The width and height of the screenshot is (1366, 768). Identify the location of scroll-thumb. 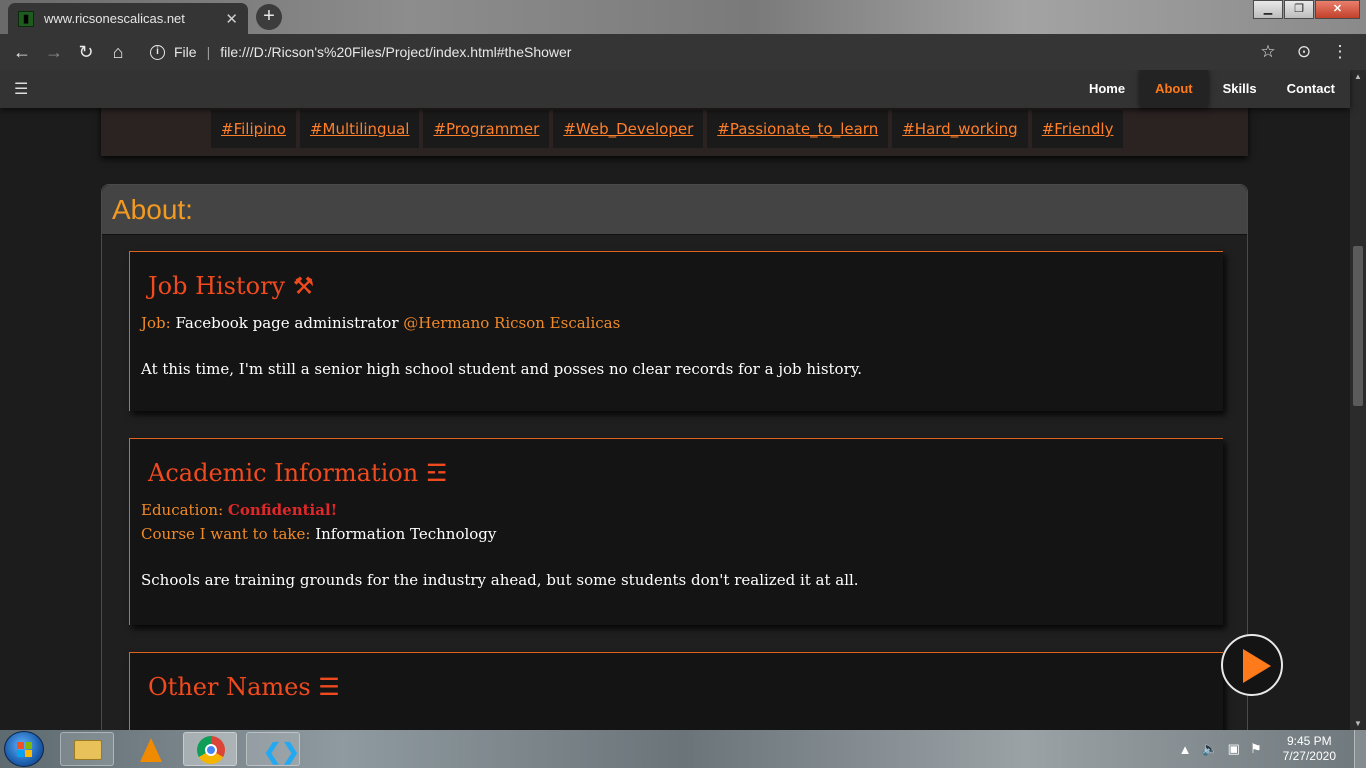
(1358, 326).